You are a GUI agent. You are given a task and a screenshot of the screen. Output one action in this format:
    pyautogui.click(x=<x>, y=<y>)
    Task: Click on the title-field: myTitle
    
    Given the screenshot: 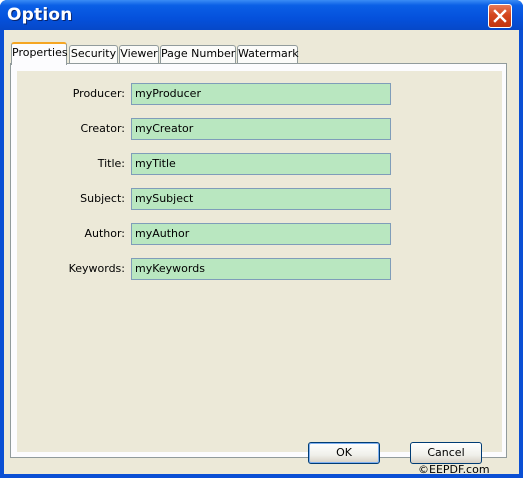 What is the action you would take?
    pyautogui.click(x=261, y=164)
    